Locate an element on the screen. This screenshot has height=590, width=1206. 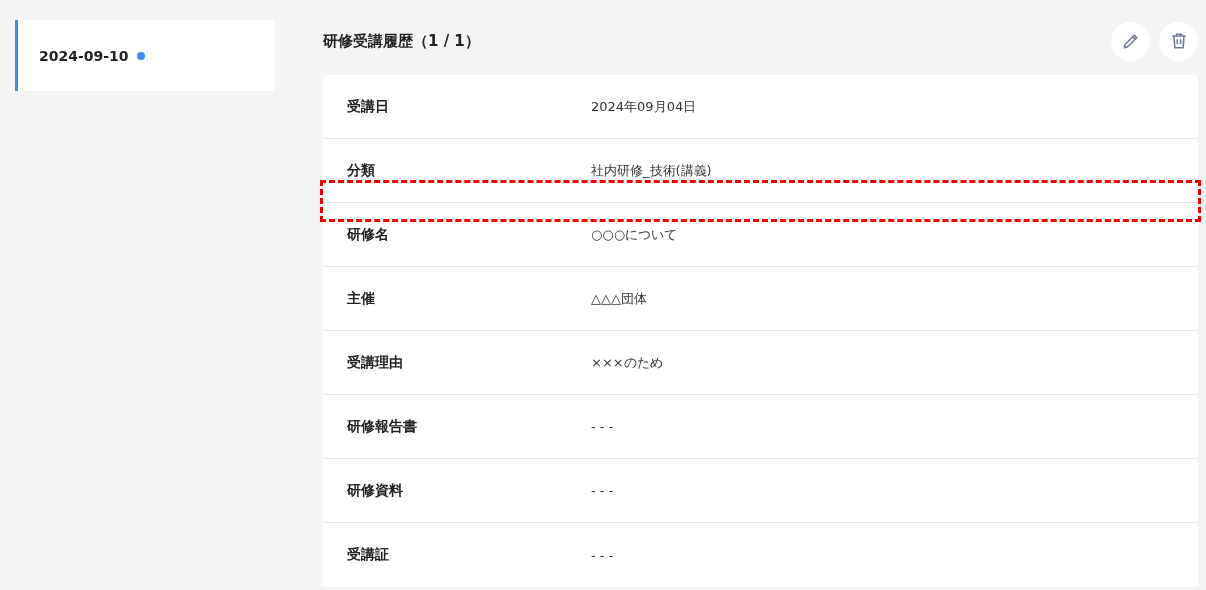
field-value: 社内研修_技術(講義) is located at coordinates (651, 170).